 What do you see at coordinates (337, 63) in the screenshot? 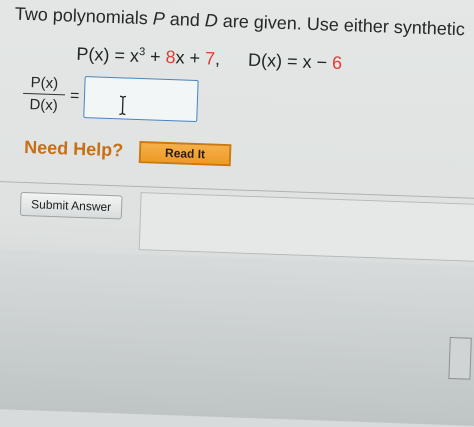
I see `d-constant: 6` at bounding box center [337, 63].